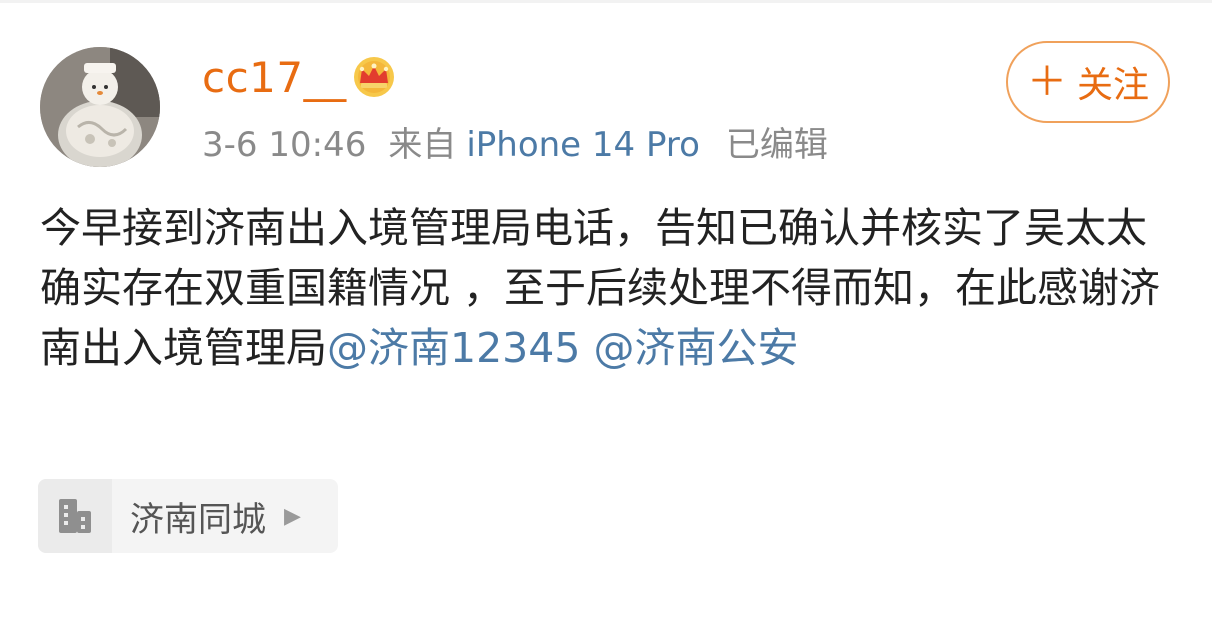  Describe the element at coordinates (374, 77) in the screenshot. I see `vip-crown-icon` at that location.